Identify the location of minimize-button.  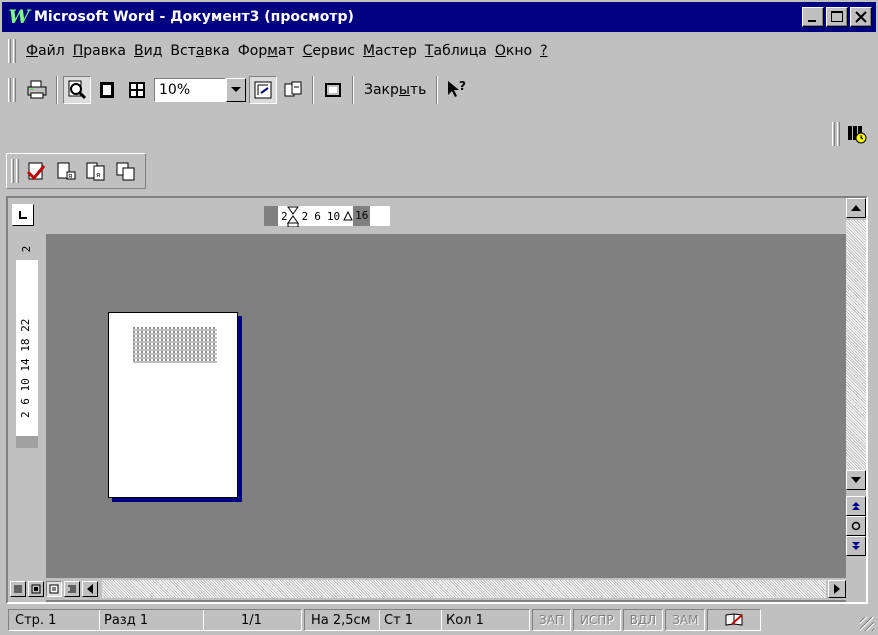
(813, 17).